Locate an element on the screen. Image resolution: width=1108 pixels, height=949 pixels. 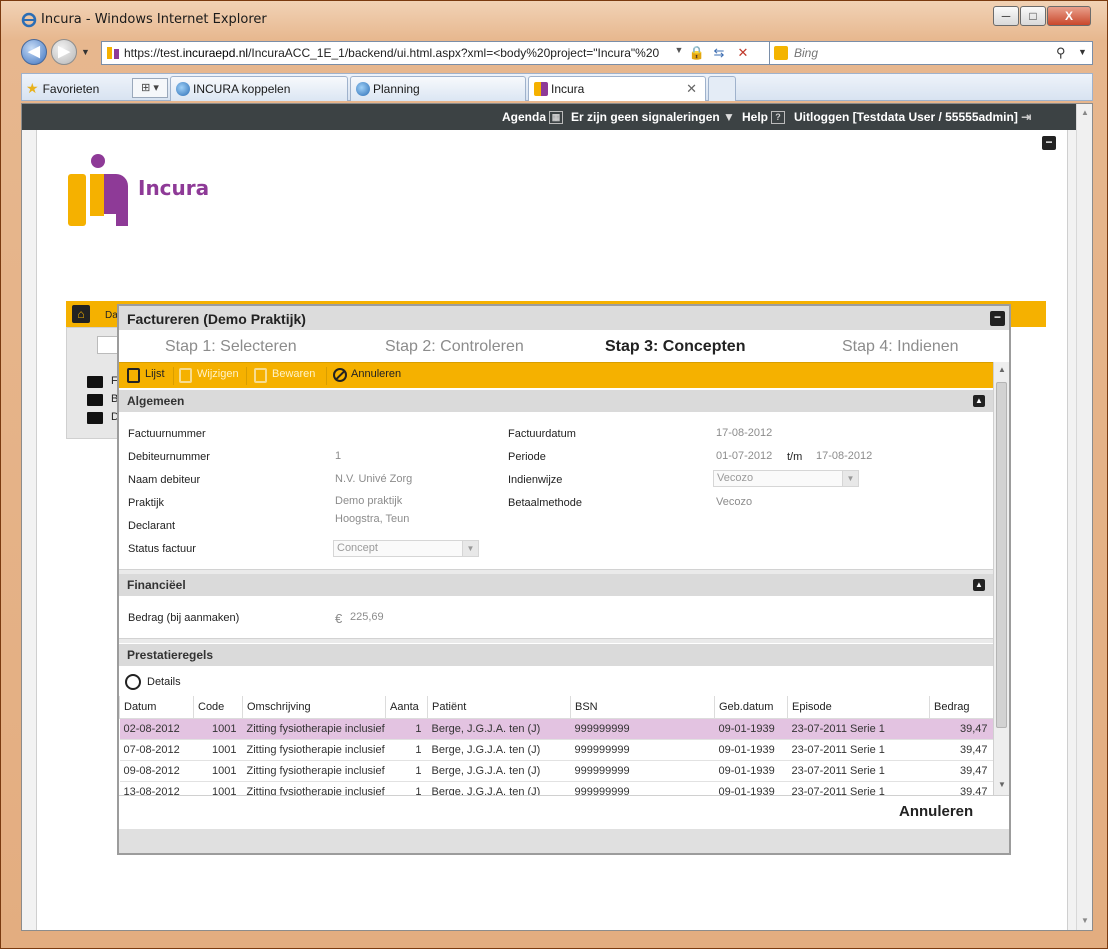
cancel-toolbar-button: Annuleren is located at coordinates (367, 376).